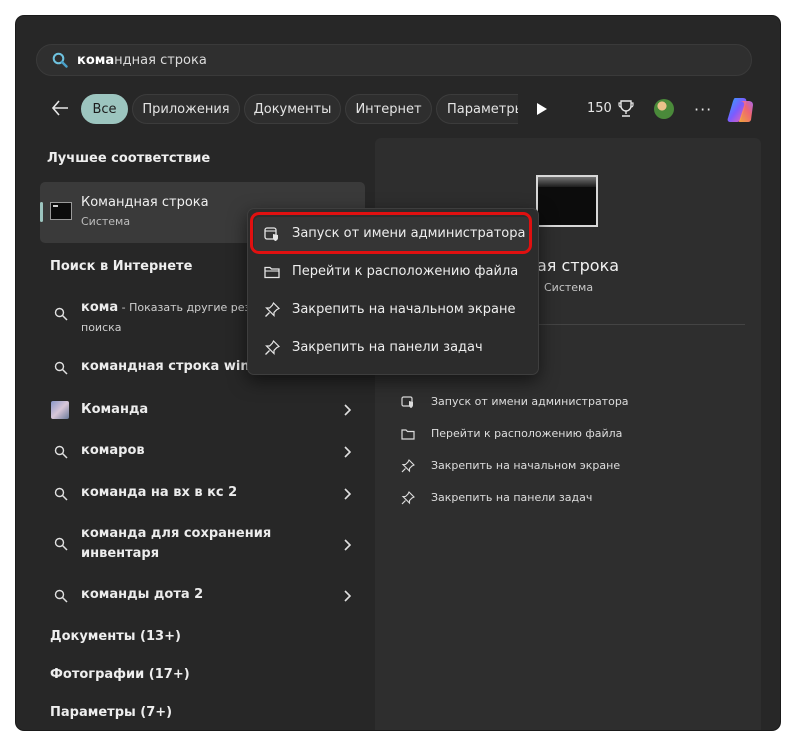 This screenshot has width=796, height=747. Describe the element at coordinates (626, 109) in the screenshot. I see `trophy-icon` at that location.